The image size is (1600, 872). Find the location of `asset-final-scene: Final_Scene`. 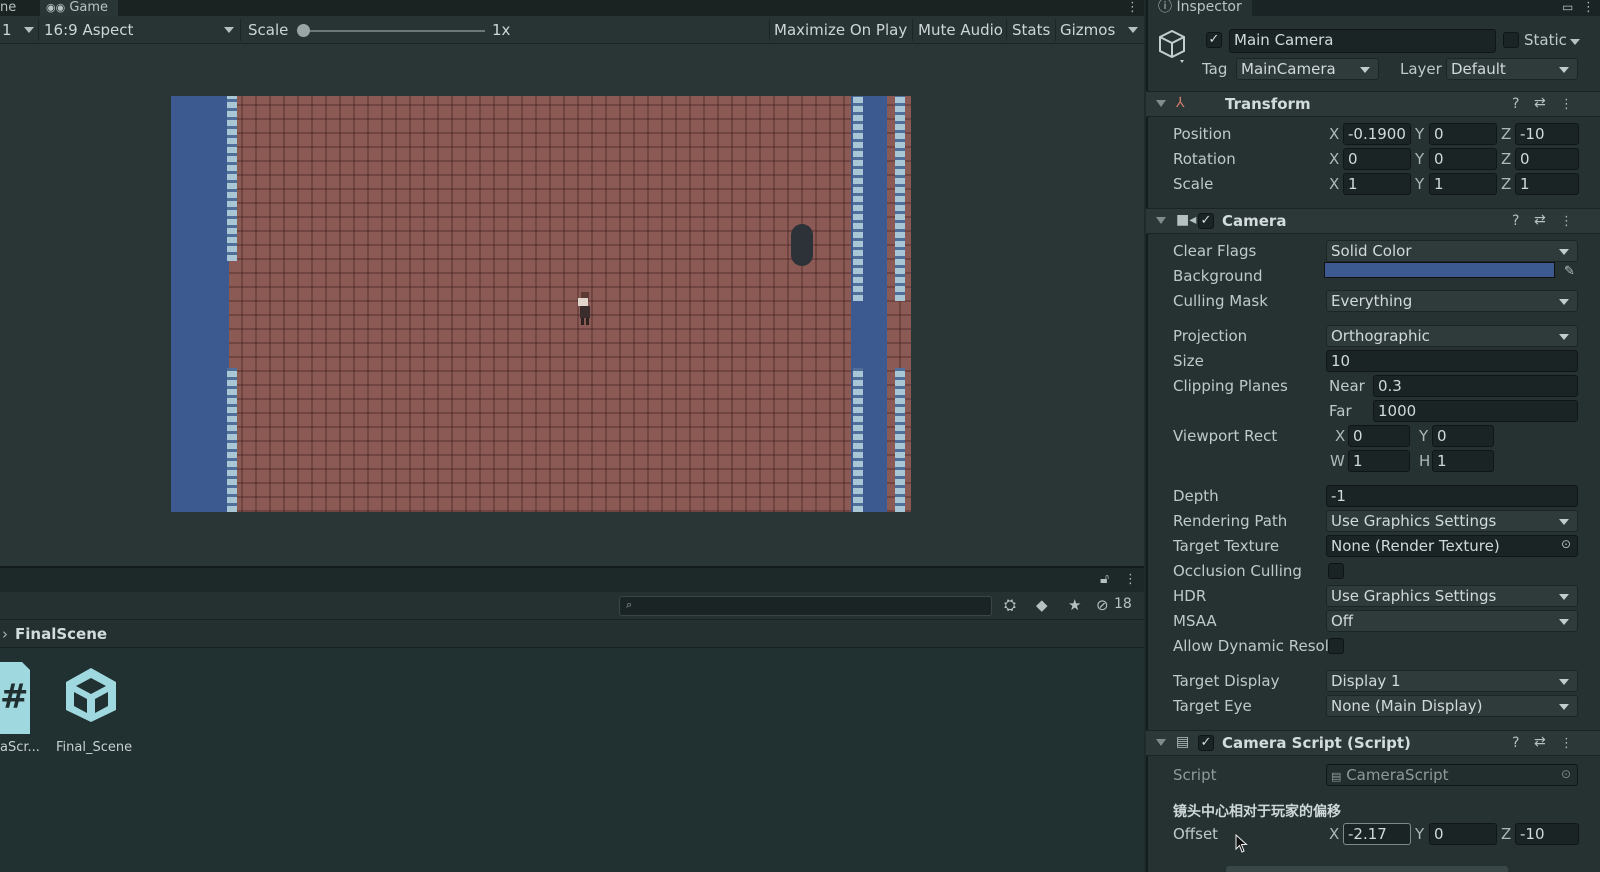

asset-final-scene: Final_Scene is located at coordinates (94, 712).